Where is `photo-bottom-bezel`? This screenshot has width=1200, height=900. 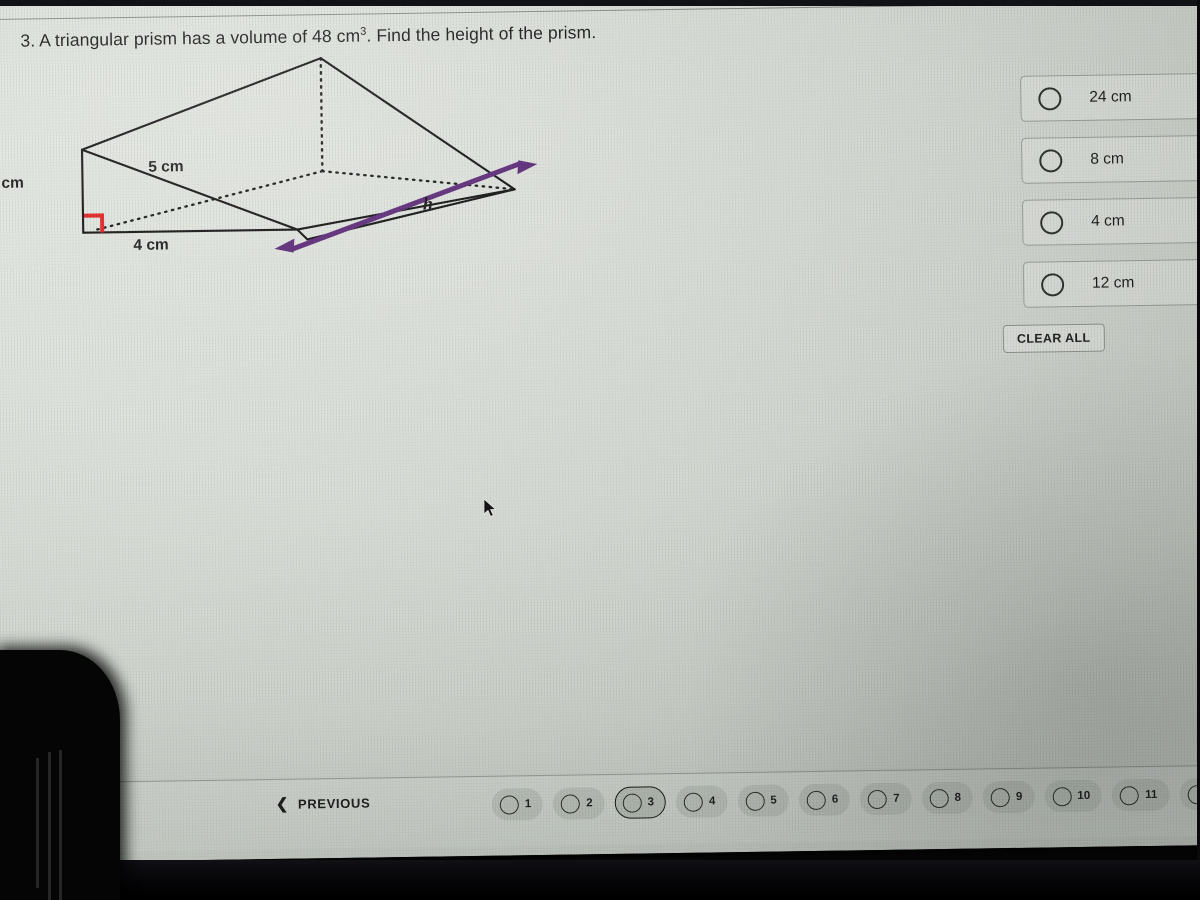
photo-bottom-bezel is located at coordinates (600, 880).